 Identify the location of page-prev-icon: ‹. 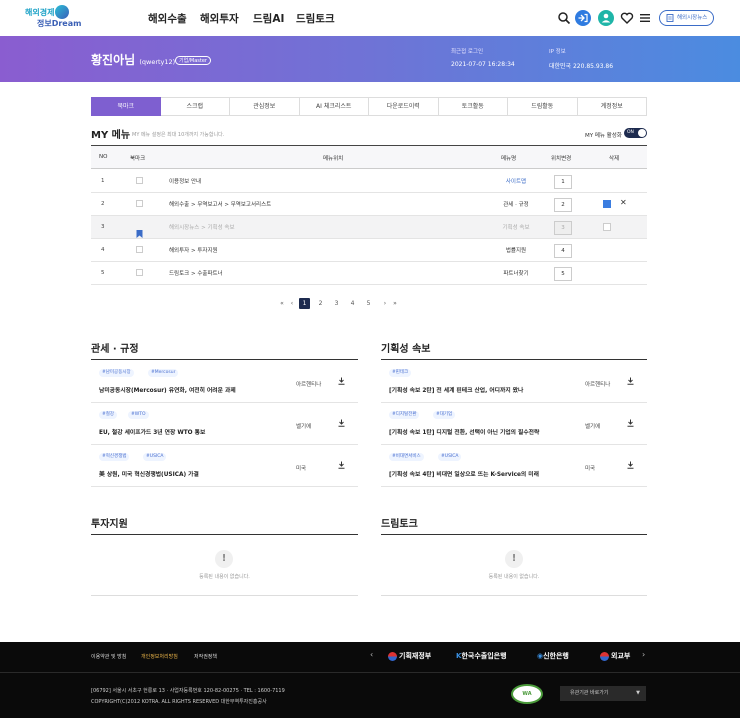
(292, 303).